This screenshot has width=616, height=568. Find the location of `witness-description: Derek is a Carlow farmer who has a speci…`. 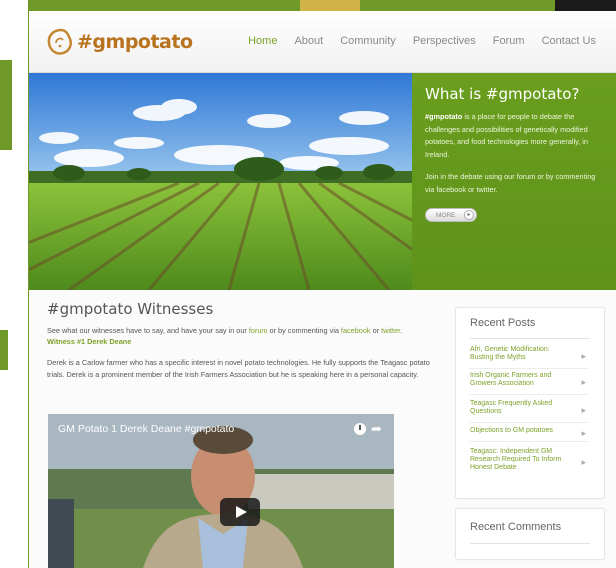

witness-description: Derek is a Carlow farmer who has a speci… is located at coordinates (238, 368).